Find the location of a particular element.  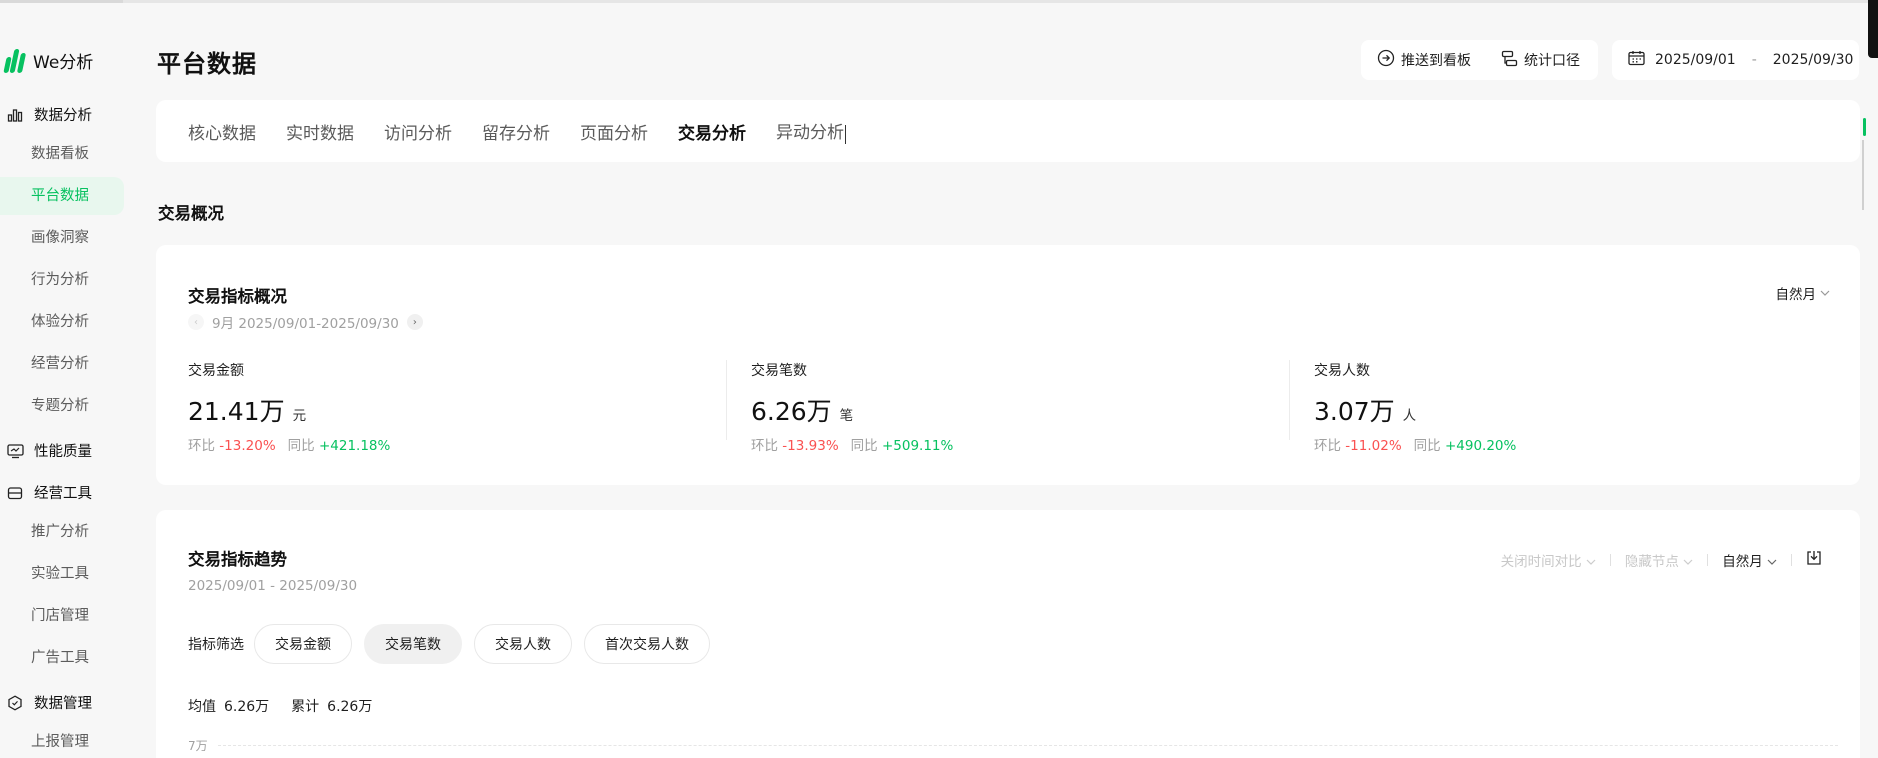

chevron-left-icon: ‹ is located at coordinates (196, 322).